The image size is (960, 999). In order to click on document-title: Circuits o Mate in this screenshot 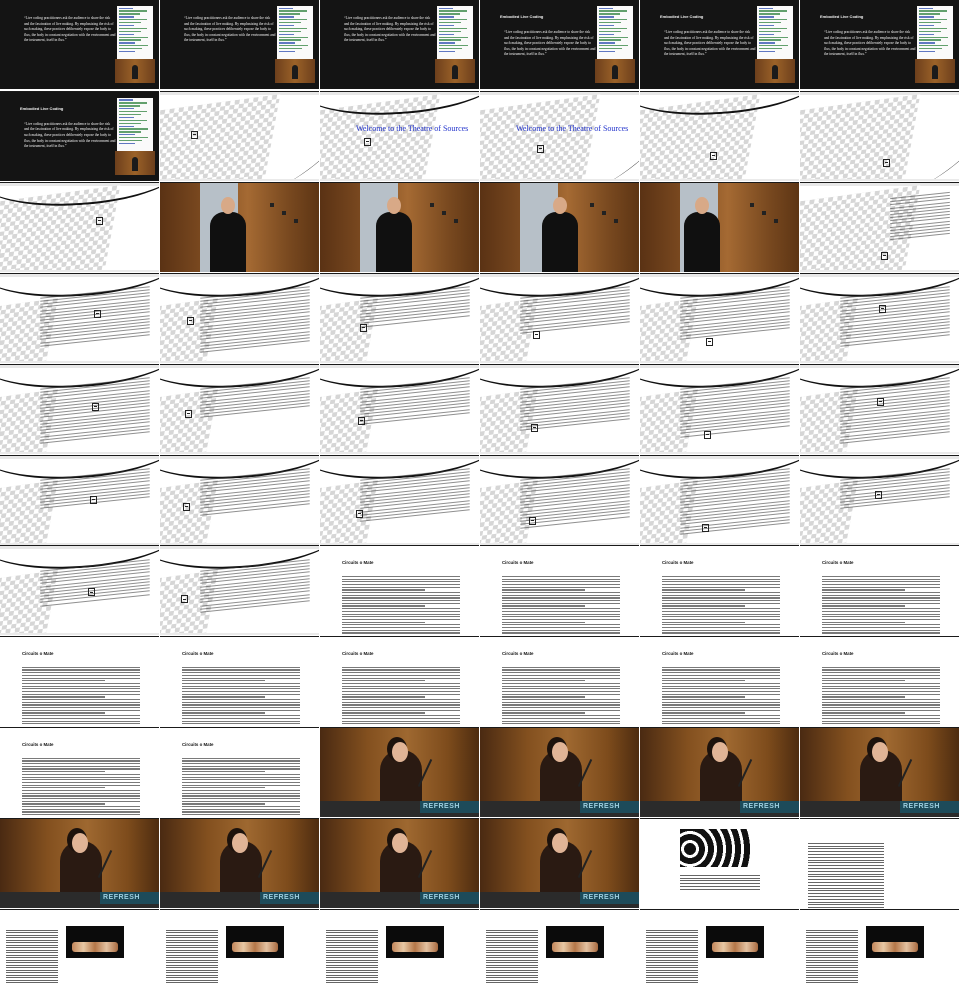, I will do `click(678, 654)`.